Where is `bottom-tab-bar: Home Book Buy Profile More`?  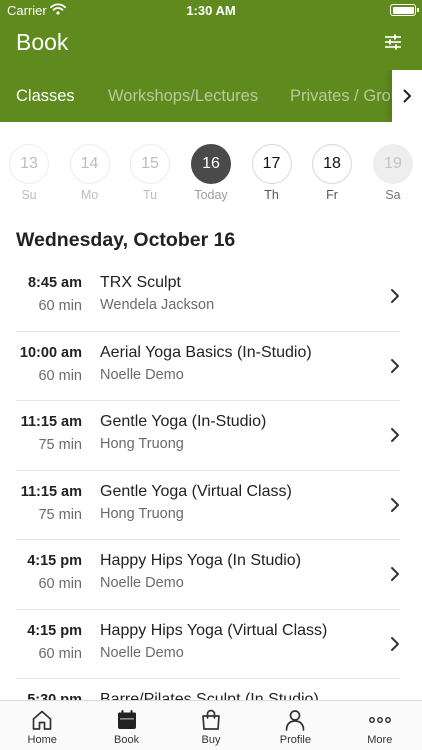 bottom-tab-bar: Home Book Buy Profile More is located at coordinates (211, 725).